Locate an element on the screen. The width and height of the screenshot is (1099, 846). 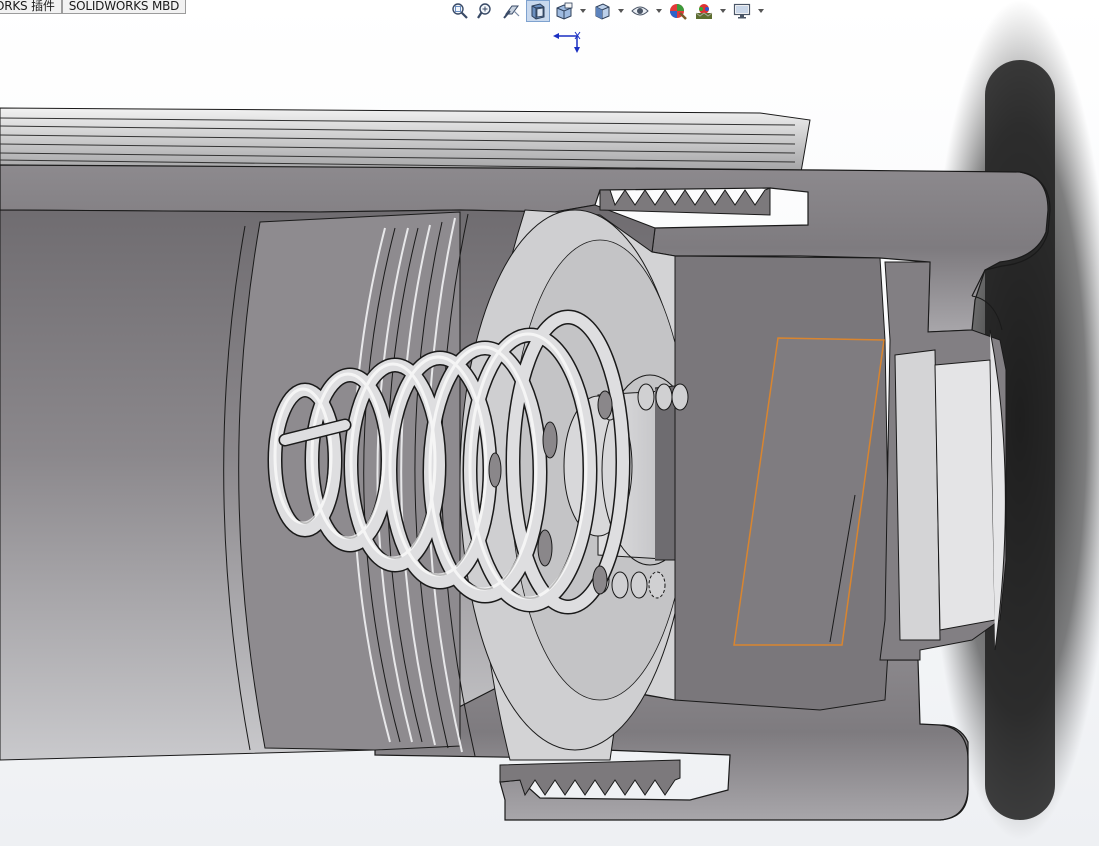
hide-show-items-button is located at coordinates (640, 11).